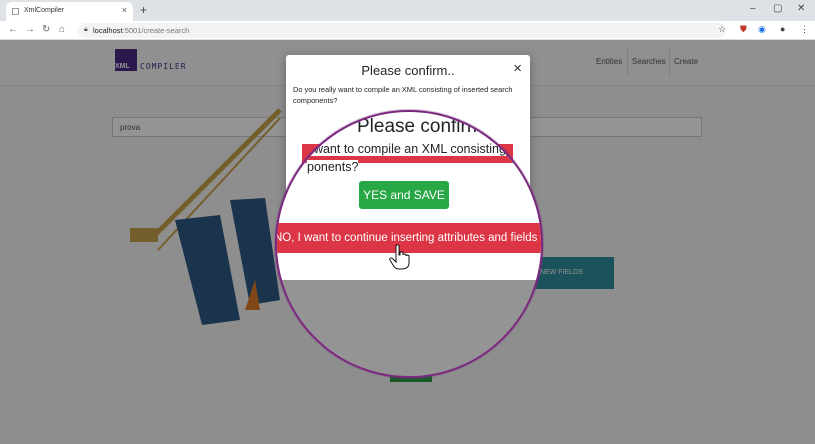 The width and height of the screenshot is (815, 444). I want to click on hand-pointer-icon, so click(399, 257).